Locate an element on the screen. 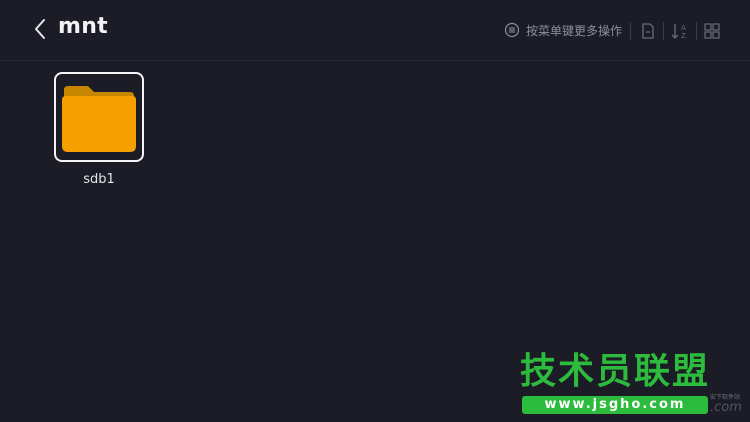 The image size is (750, 422). watermark-title: 技术员联盟 is located at coordinates (615, 371).